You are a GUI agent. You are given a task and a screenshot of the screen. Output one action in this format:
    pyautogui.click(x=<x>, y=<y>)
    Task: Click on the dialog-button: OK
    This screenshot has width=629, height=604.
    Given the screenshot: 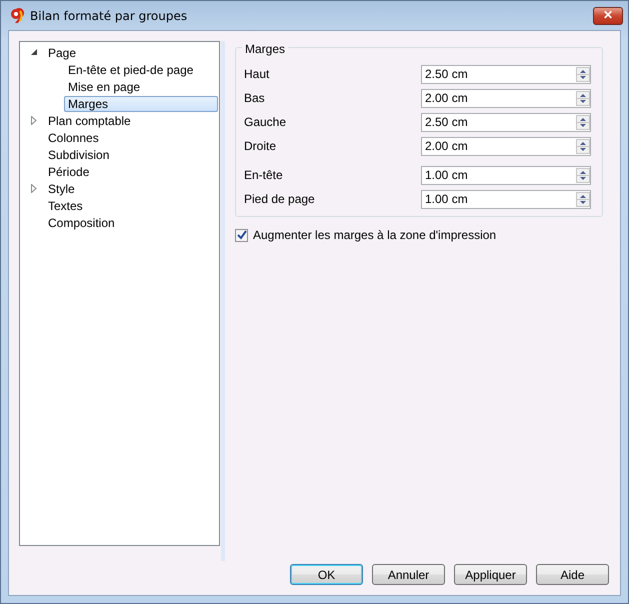 What is the action you would take?
    pyautogui.click(x=326, y=574)
    